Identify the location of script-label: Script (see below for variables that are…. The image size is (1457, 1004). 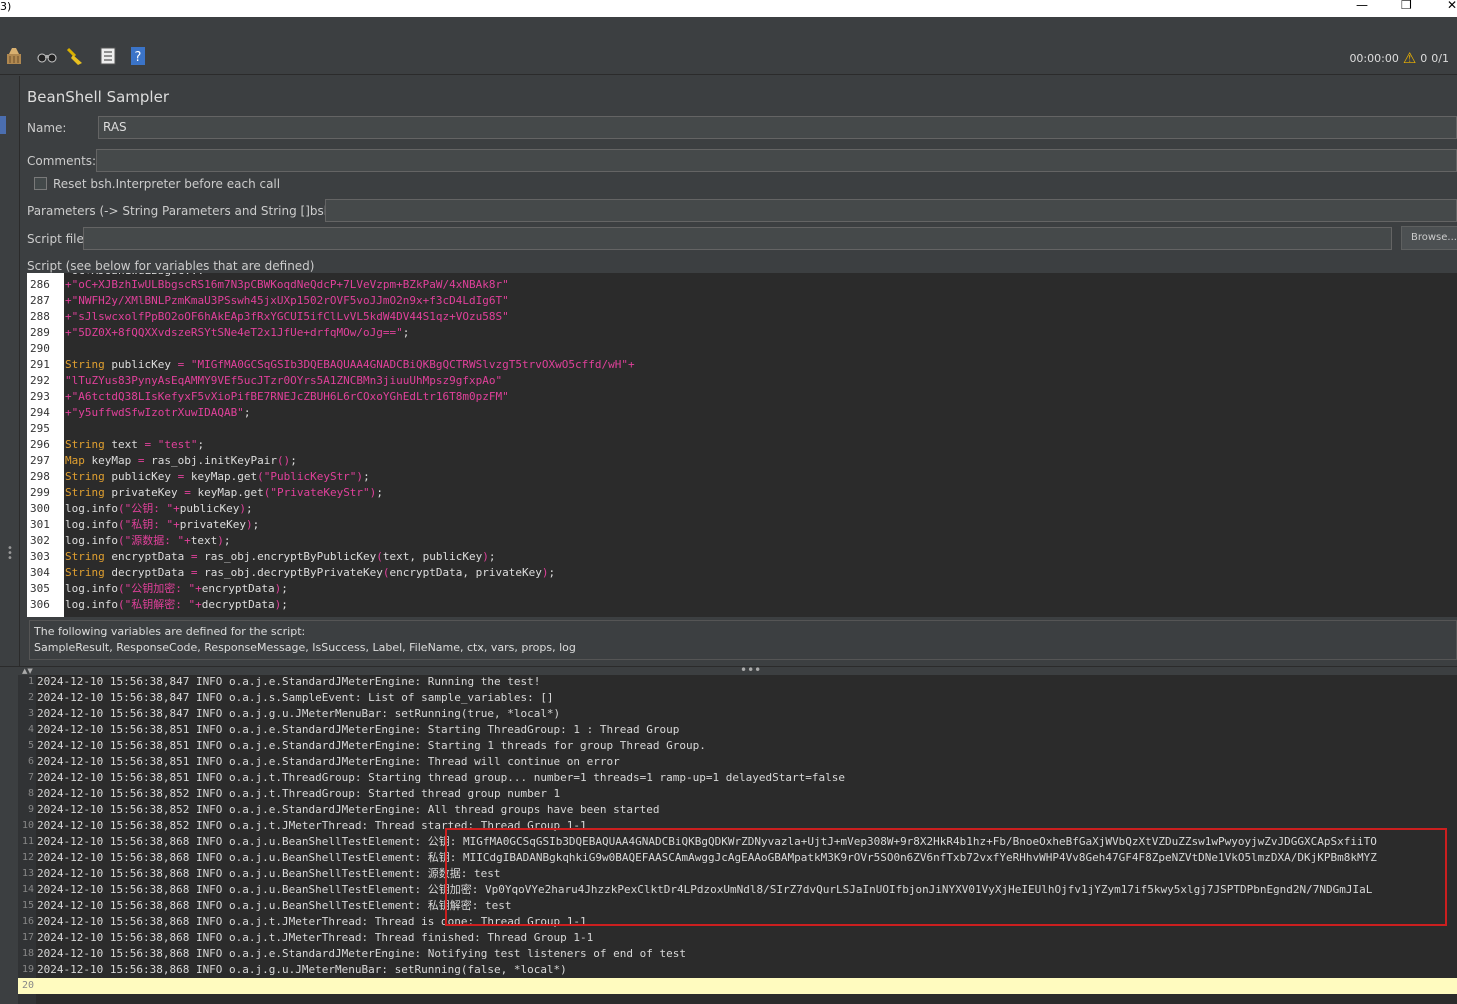
(171, 266).